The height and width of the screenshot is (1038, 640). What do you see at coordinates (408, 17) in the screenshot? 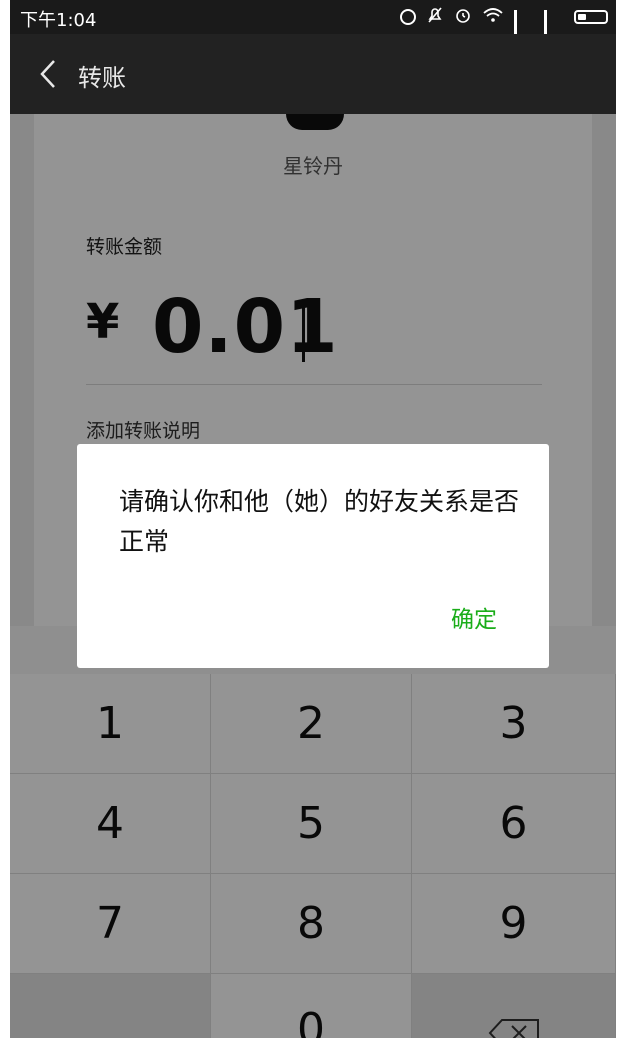
I see `ring-icon` at bounding box center [408, 17].